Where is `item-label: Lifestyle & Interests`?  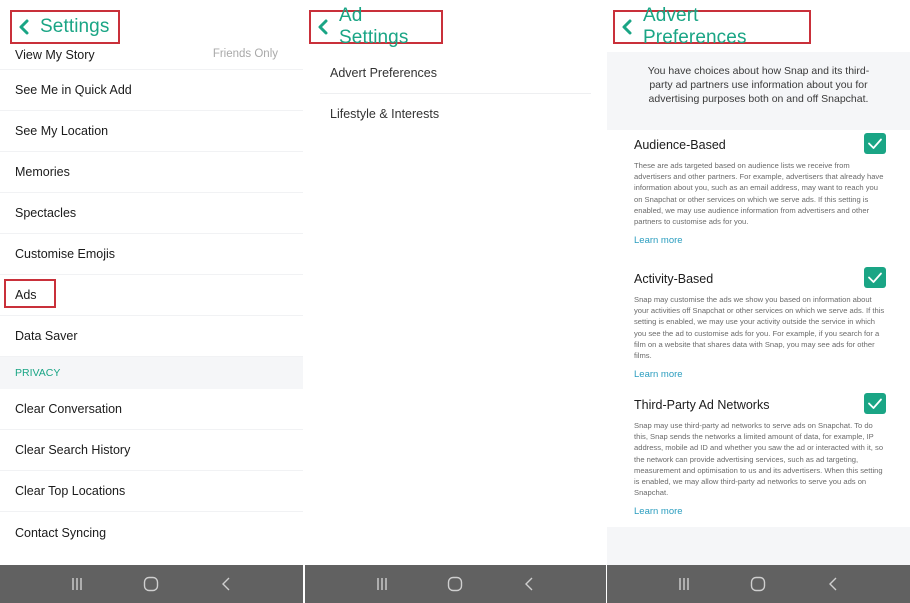
item-label: Lifestyle & Interests is located at coordinates (385, 113).